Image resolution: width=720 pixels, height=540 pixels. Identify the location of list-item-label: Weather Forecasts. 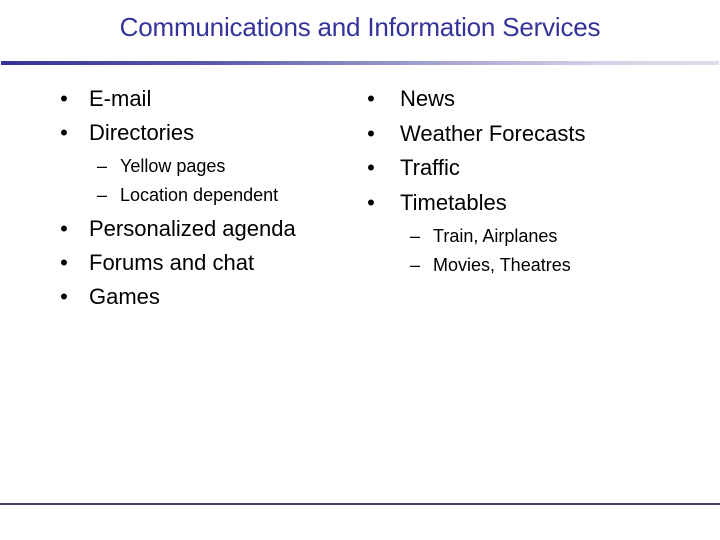
(493, 133).